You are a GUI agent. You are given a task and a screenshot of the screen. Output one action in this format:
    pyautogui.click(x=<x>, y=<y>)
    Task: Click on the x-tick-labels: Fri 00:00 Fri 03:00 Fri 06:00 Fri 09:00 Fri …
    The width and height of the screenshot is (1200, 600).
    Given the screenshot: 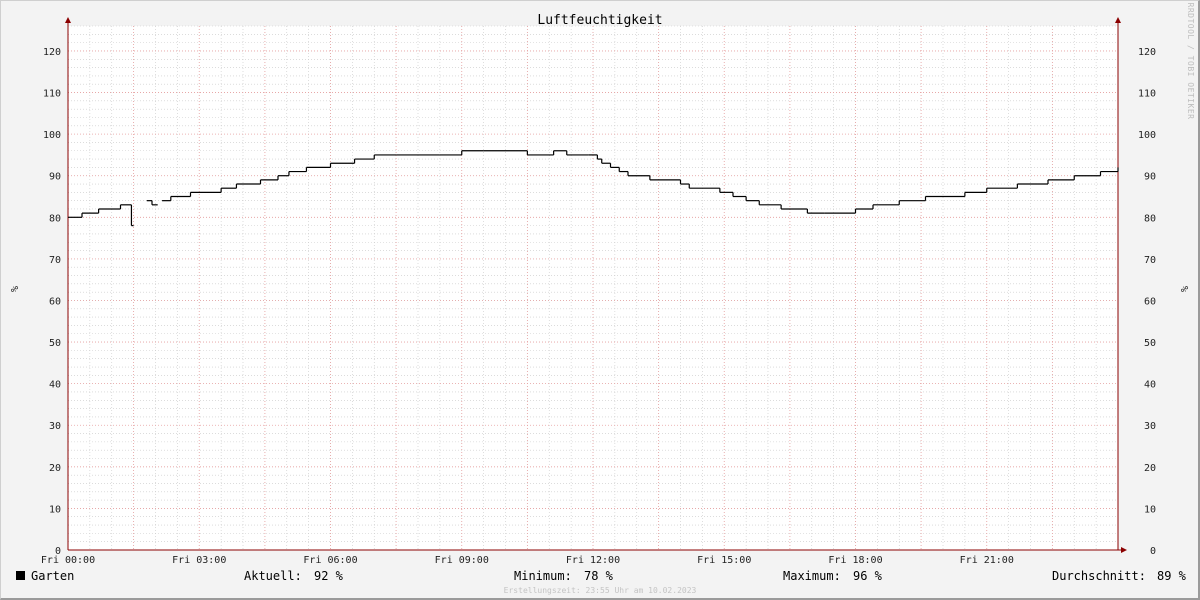 What is the action you would take?
    pyautogui.click(x=527, y=560)
    